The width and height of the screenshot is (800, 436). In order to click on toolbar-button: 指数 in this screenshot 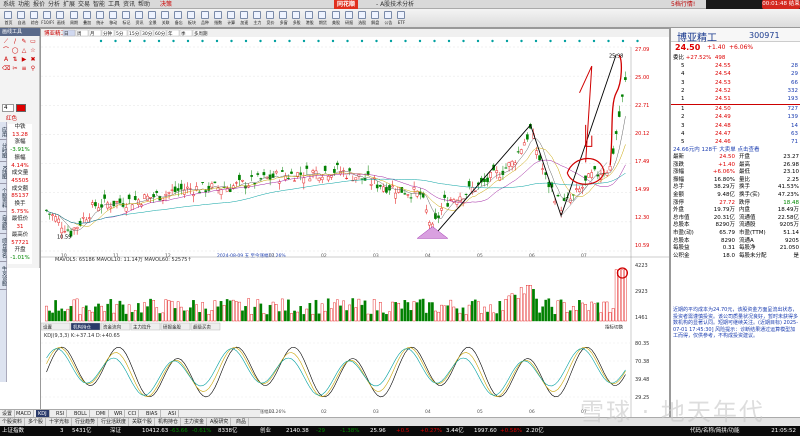, I will do `click(218, 18)`.